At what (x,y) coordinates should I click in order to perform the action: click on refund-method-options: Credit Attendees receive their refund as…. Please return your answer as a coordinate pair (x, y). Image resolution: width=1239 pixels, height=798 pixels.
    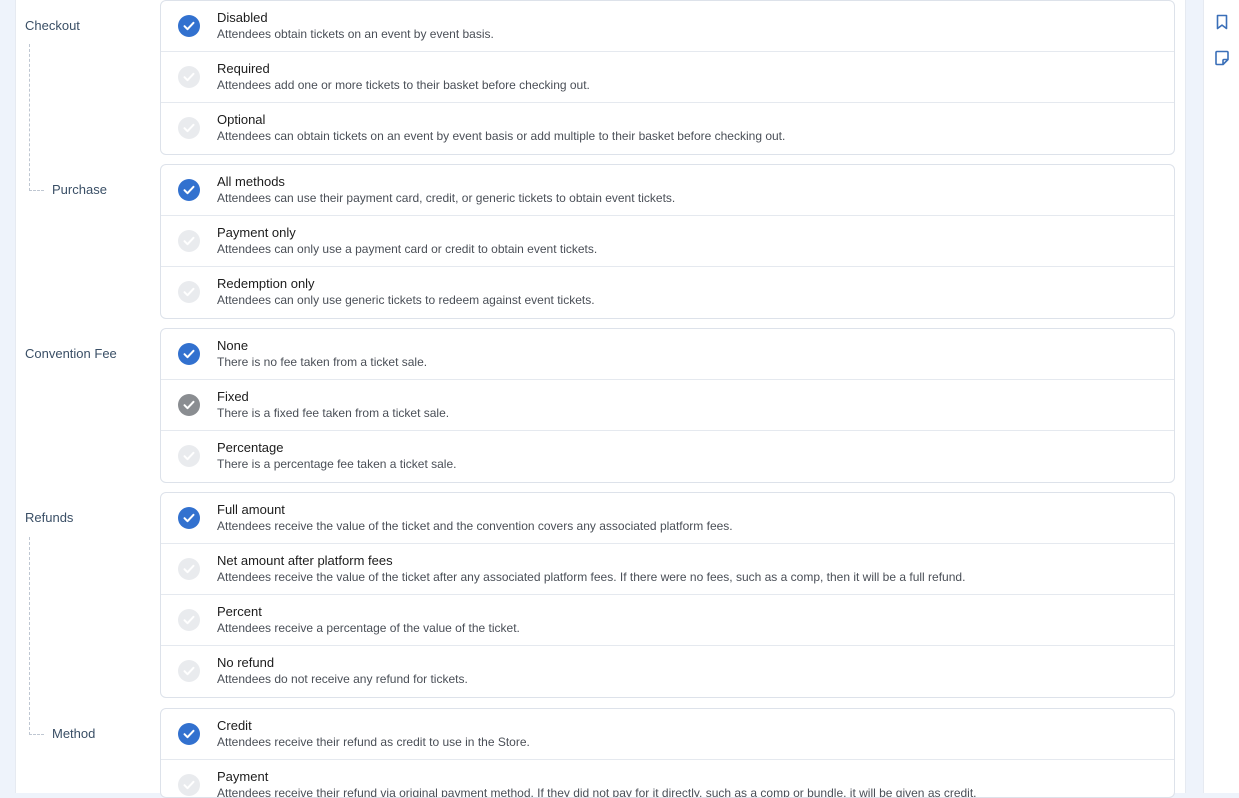
    Looking at the image, I should click on (667, 753).